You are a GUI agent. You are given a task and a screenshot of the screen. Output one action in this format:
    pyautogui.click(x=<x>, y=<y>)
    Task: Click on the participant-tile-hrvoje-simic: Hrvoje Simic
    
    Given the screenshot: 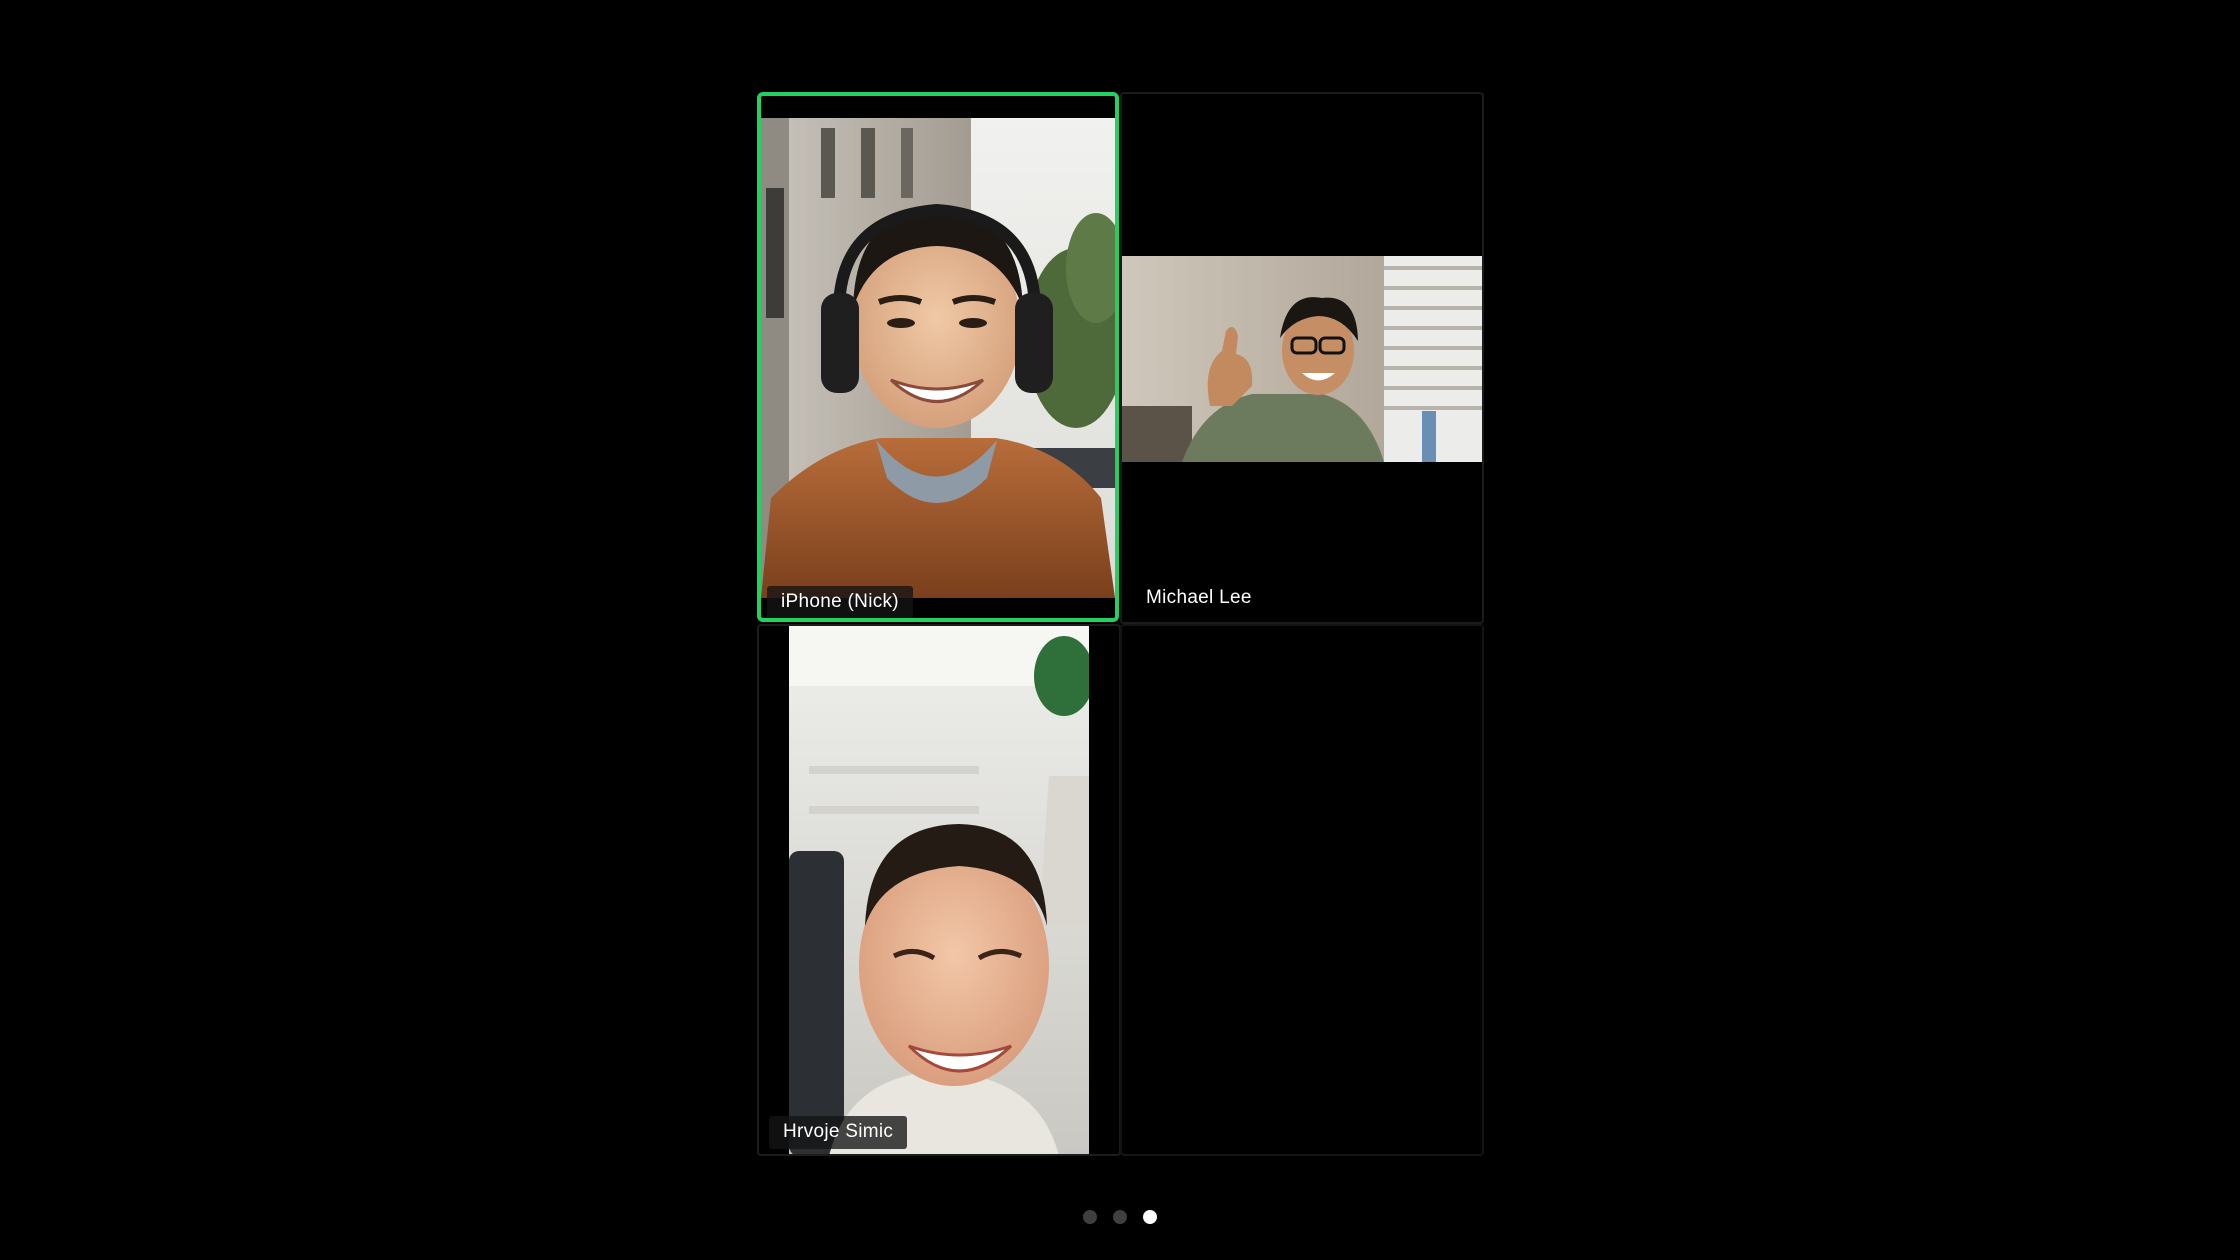 What is the action you would take?
    pyautogui.click(x=939, y=890)
    